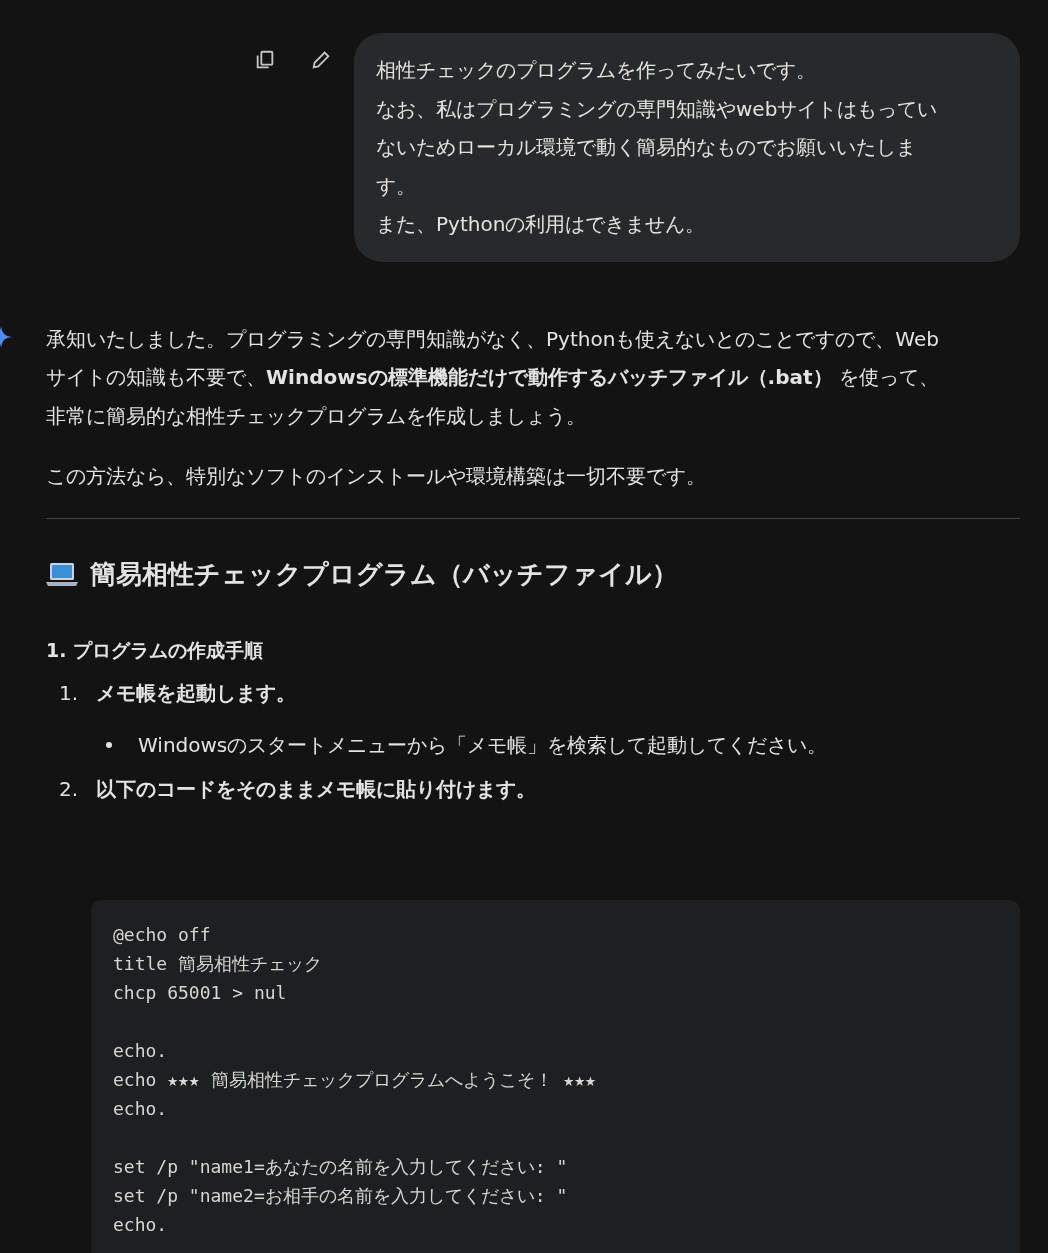  I want to click on message-text: また、Pythonの利用はできません。, so click(541, 224).